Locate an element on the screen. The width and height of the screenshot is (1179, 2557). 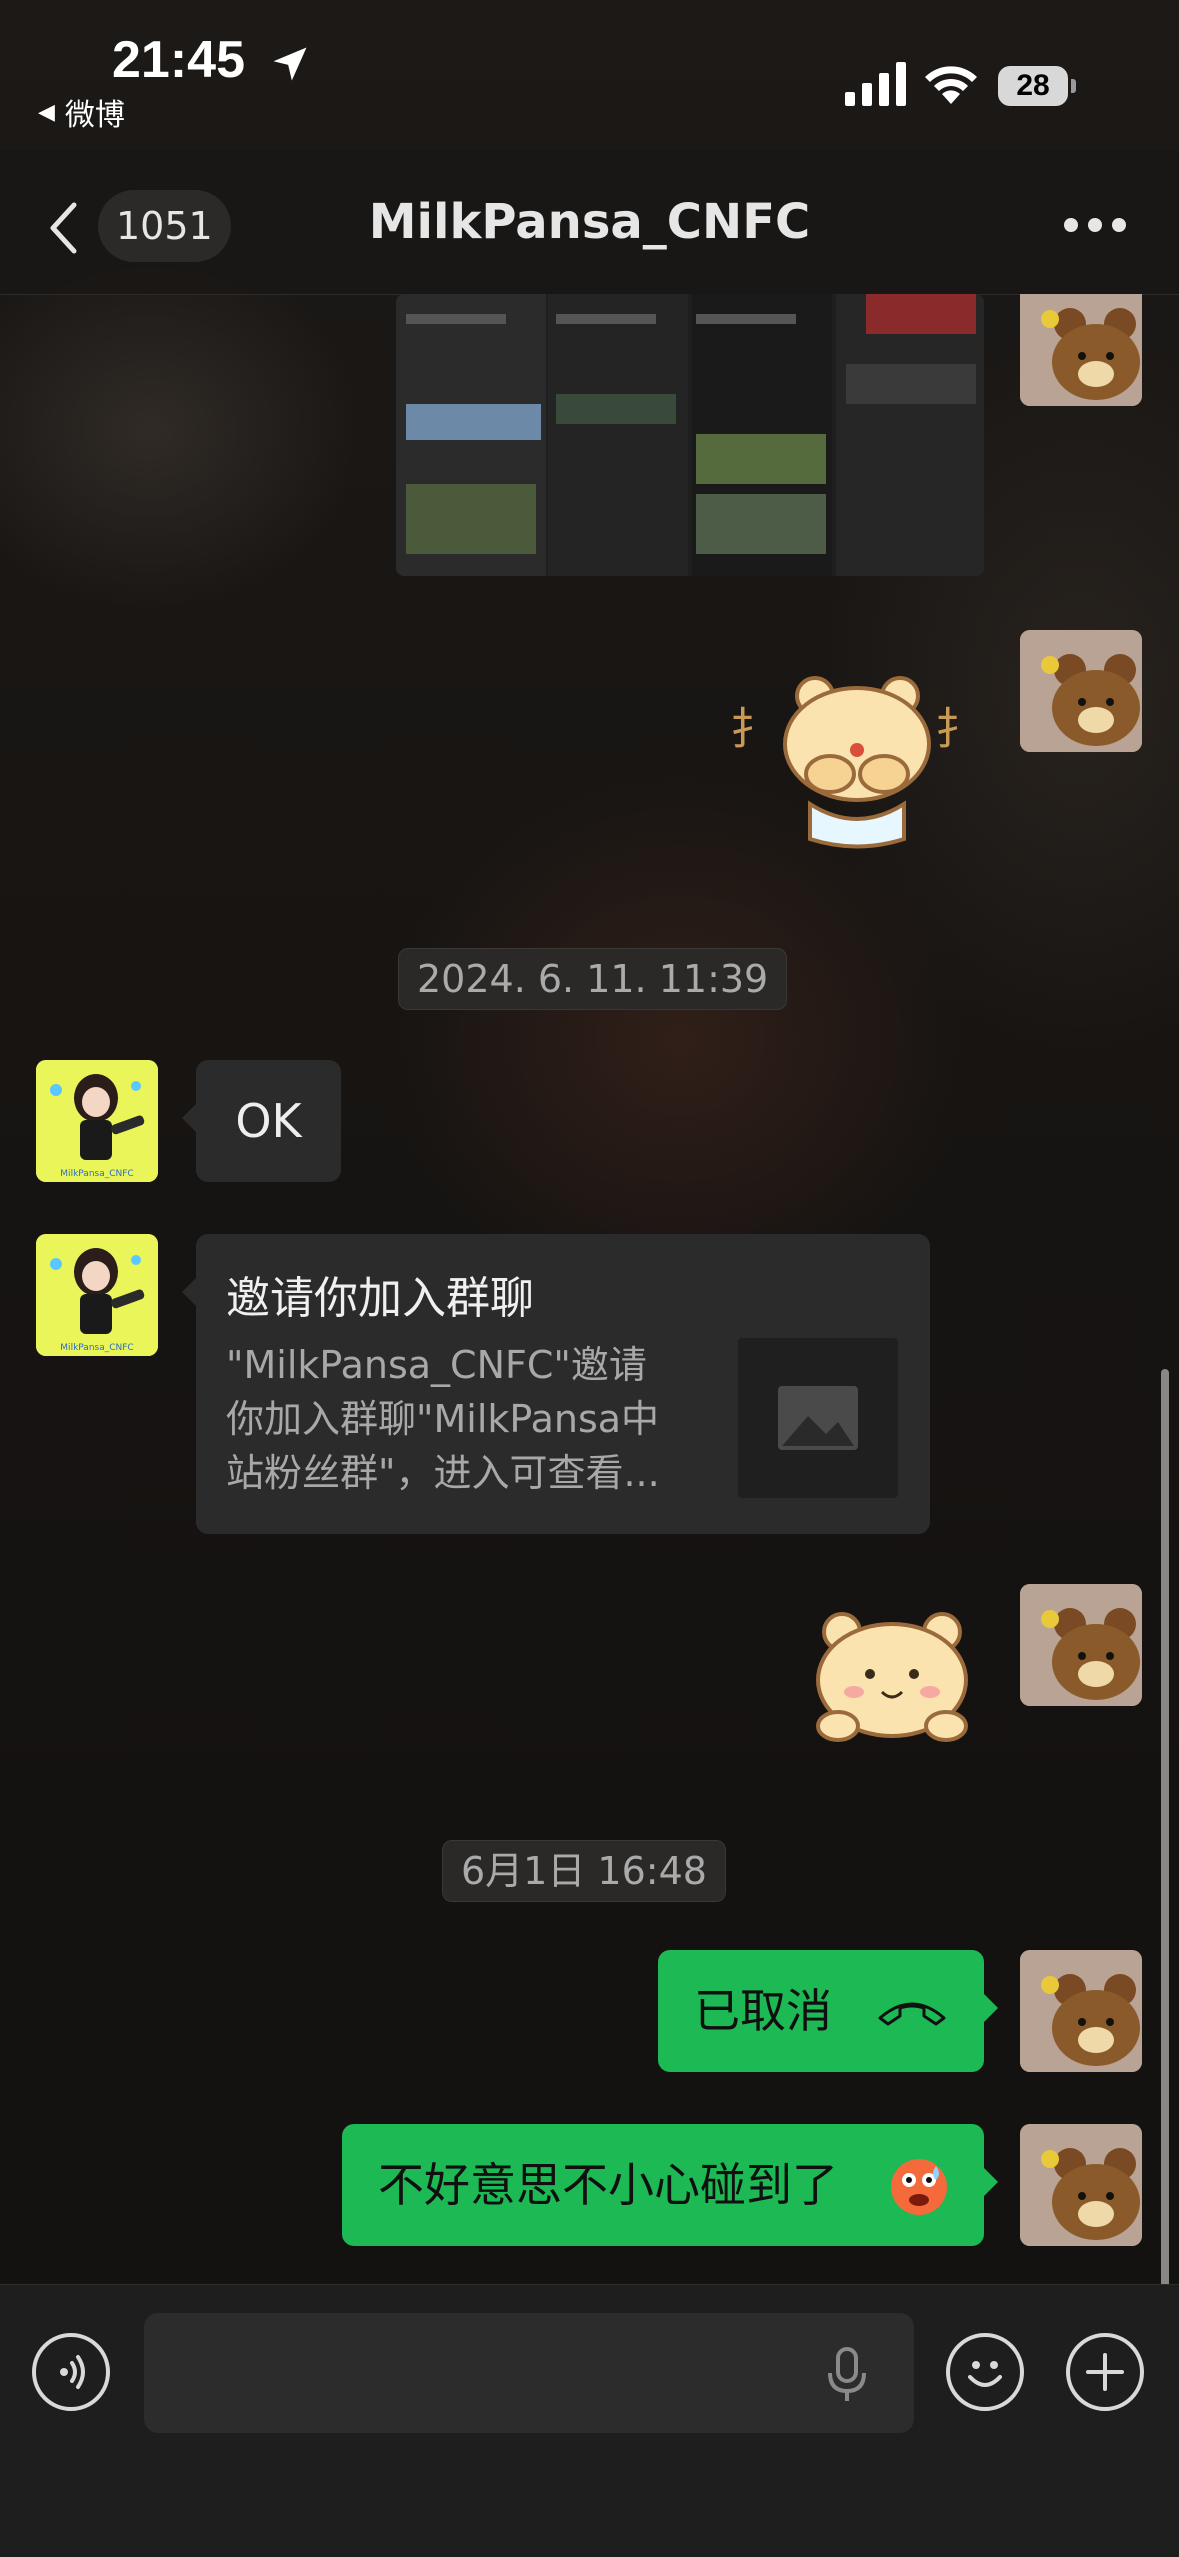
invite-card-thumbnail is located at coordinates (818, 1418).